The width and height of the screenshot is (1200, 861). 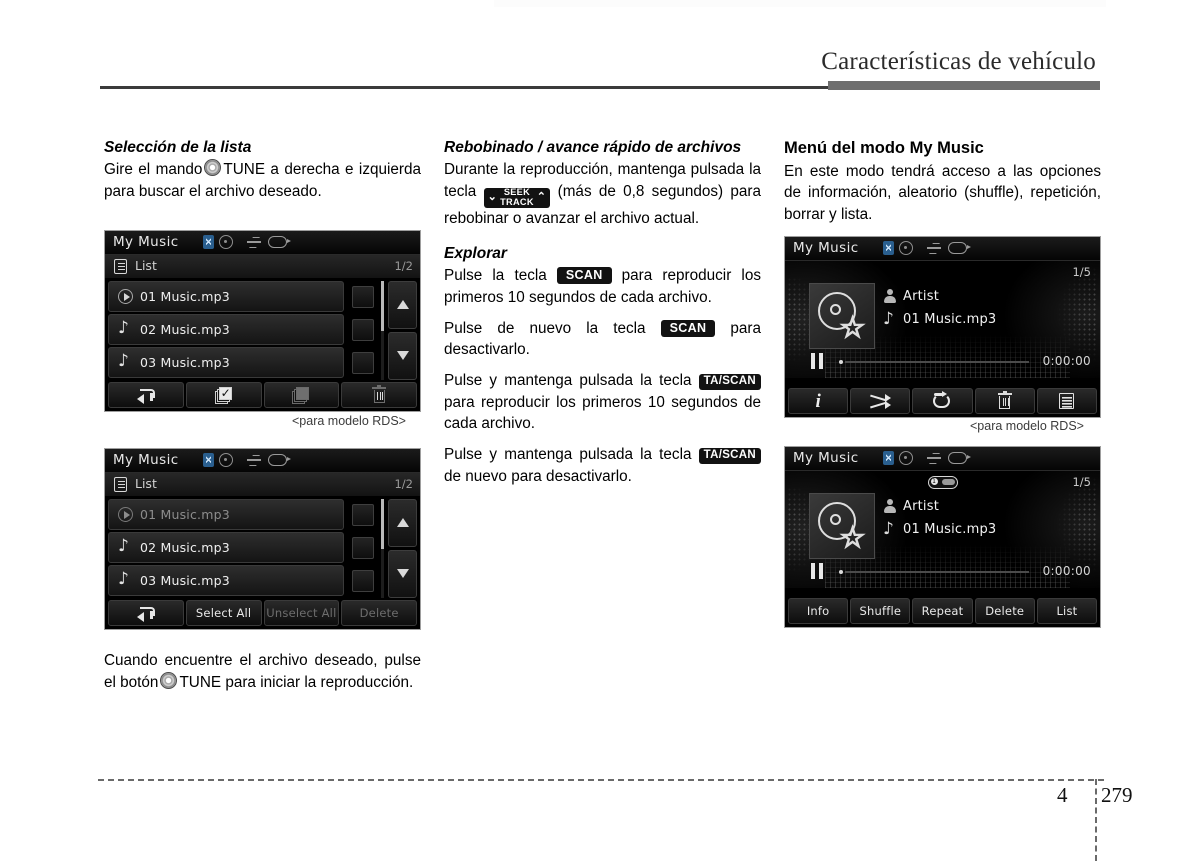 I want to click on info-button: i, so click(x=818, y=401).